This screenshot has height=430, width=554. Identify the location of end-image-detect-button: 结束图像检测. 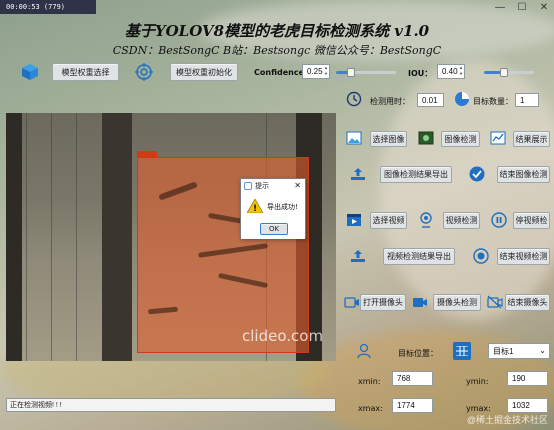
(523, 174).